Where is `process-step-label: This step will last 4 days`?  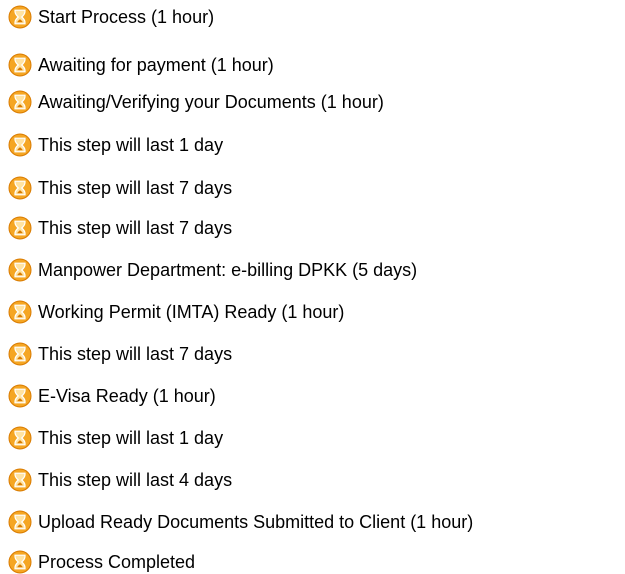 process-step-label: This step will last 4 days is located at coordinates (135, 480).